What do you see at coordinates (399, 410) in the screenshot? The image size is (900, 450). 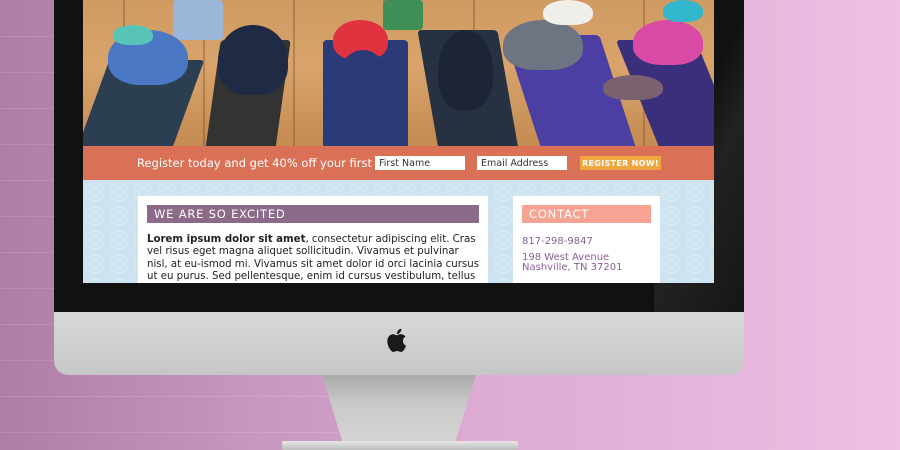 I see `monitor-stand` at bounding box center [399, 410].